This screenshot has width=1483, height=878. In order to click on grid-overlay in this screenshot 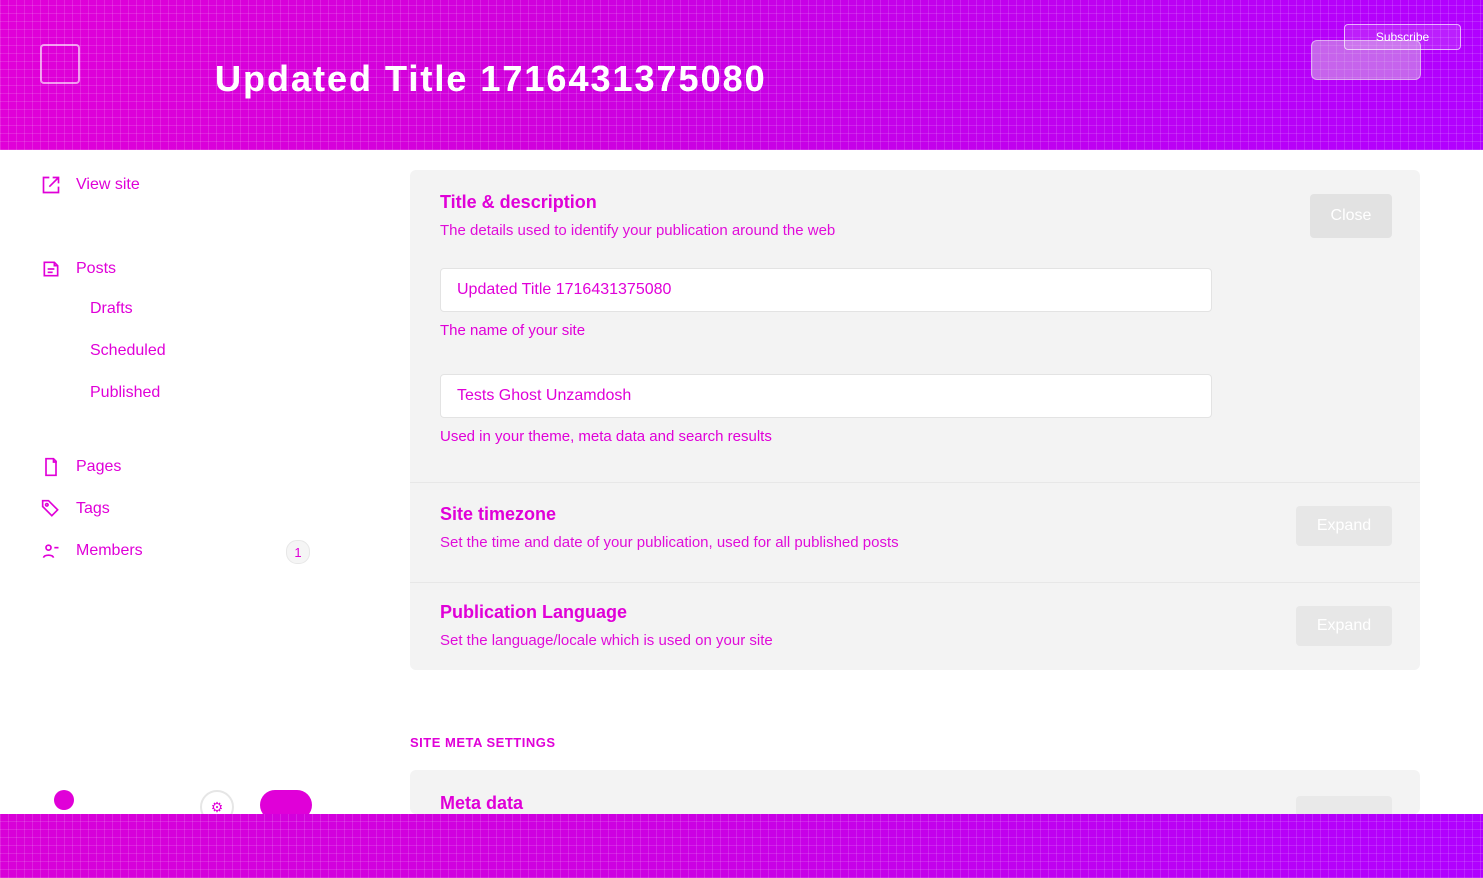, I will do `click(741, 846)`.